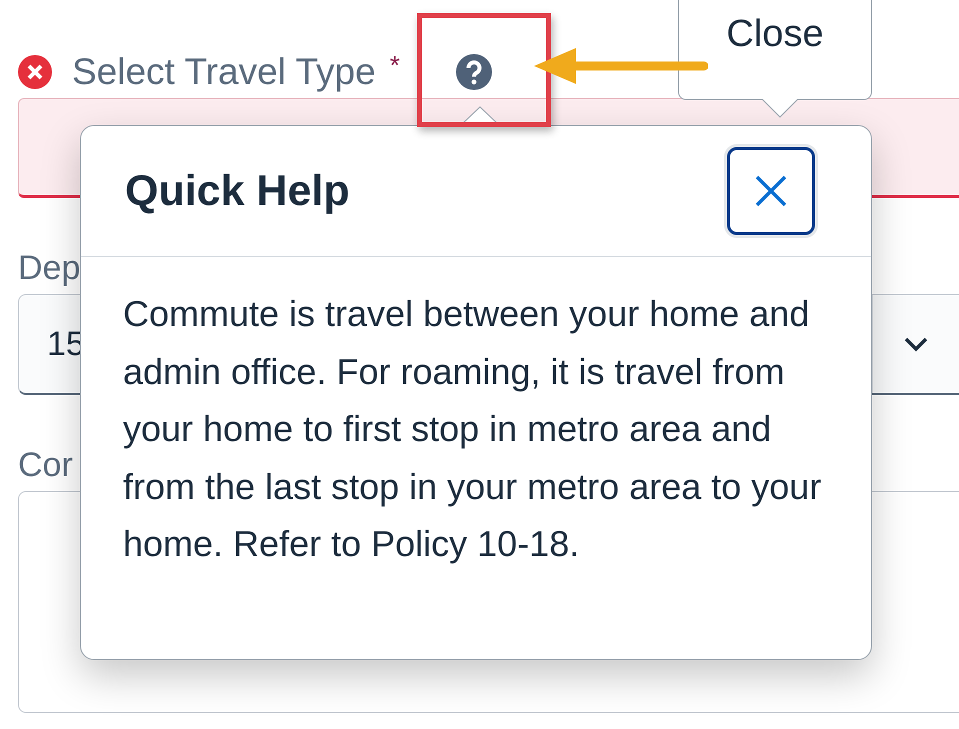 This screenshot has width=959, height=729. What do you see at coordinates (395, 65) in the screenshot?
I see `required-mark: *` at bounding box center [395, 65].